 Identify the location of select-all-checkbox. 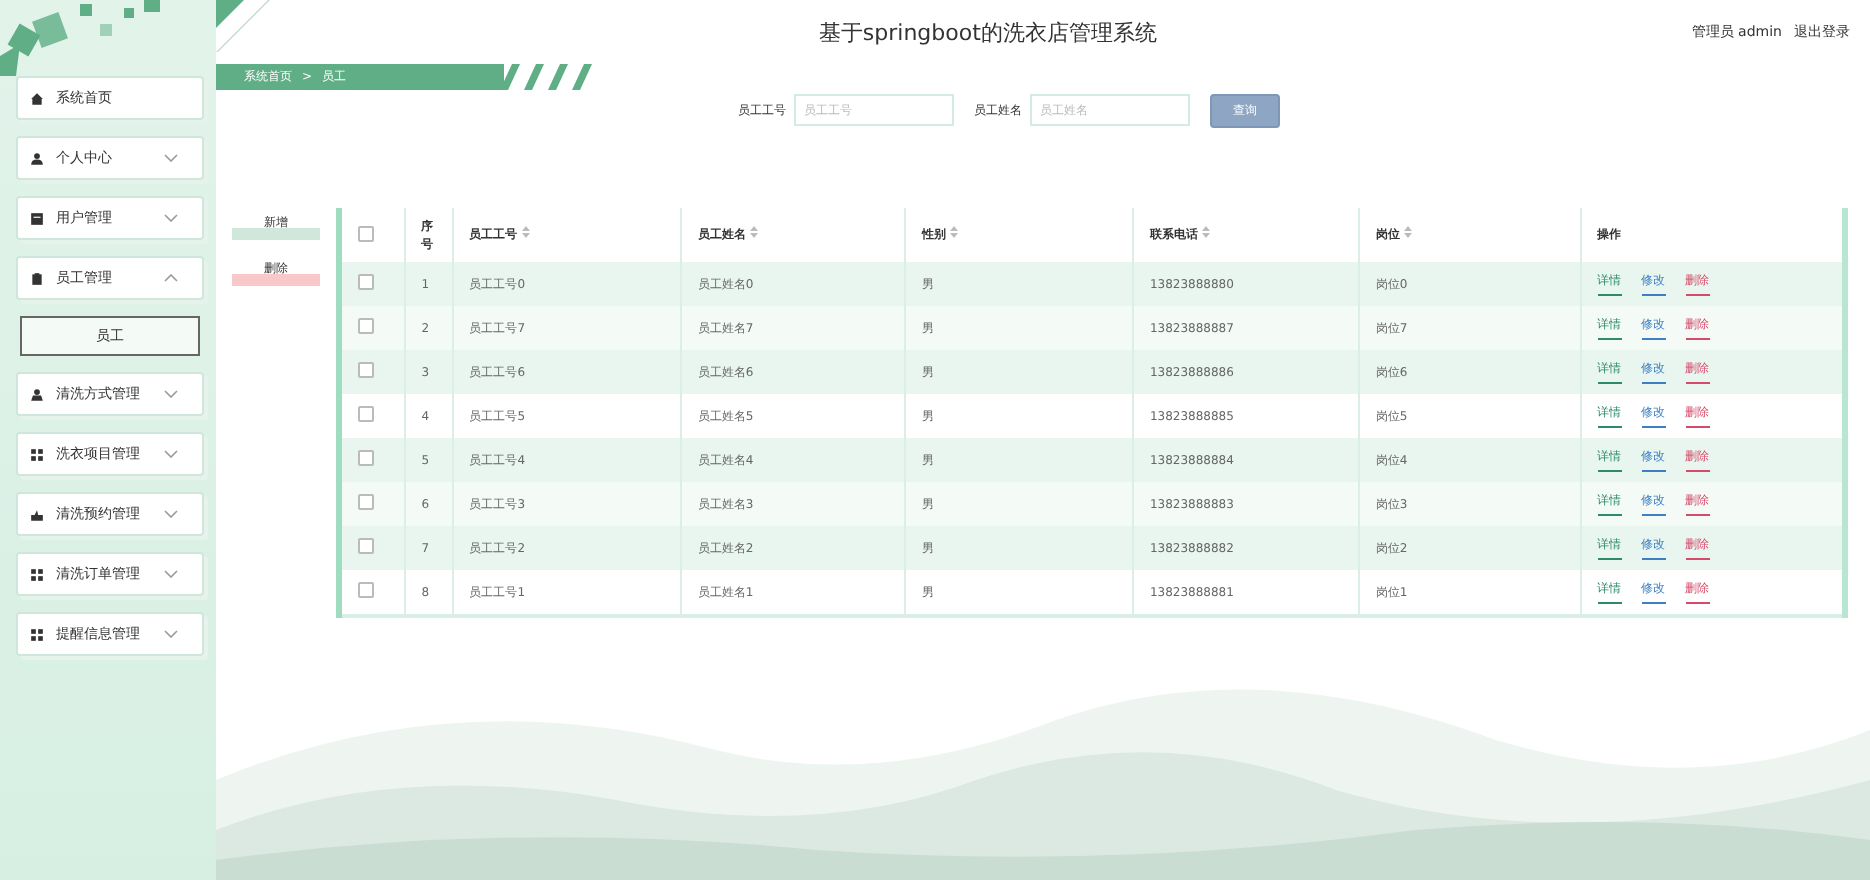
(366, 233).